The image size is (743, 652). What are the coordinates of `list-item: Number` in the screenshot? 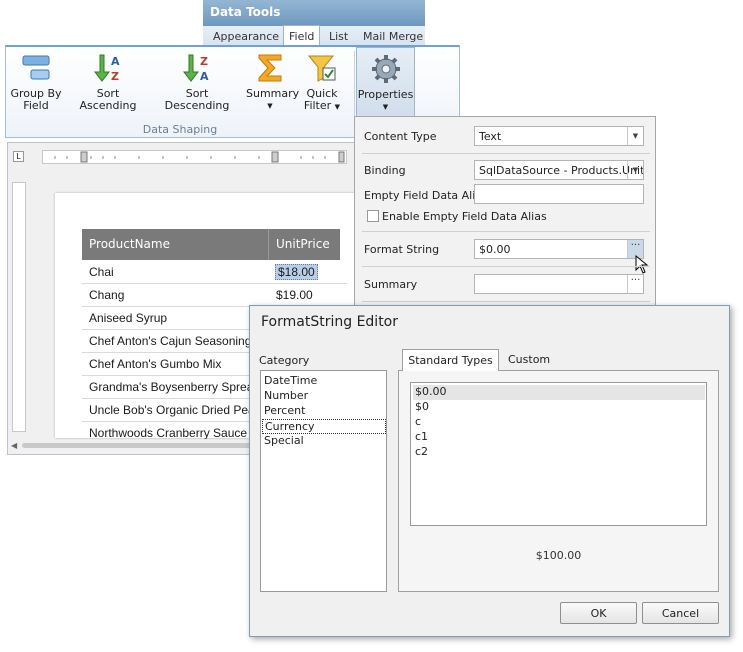 It's located at (286, 395).